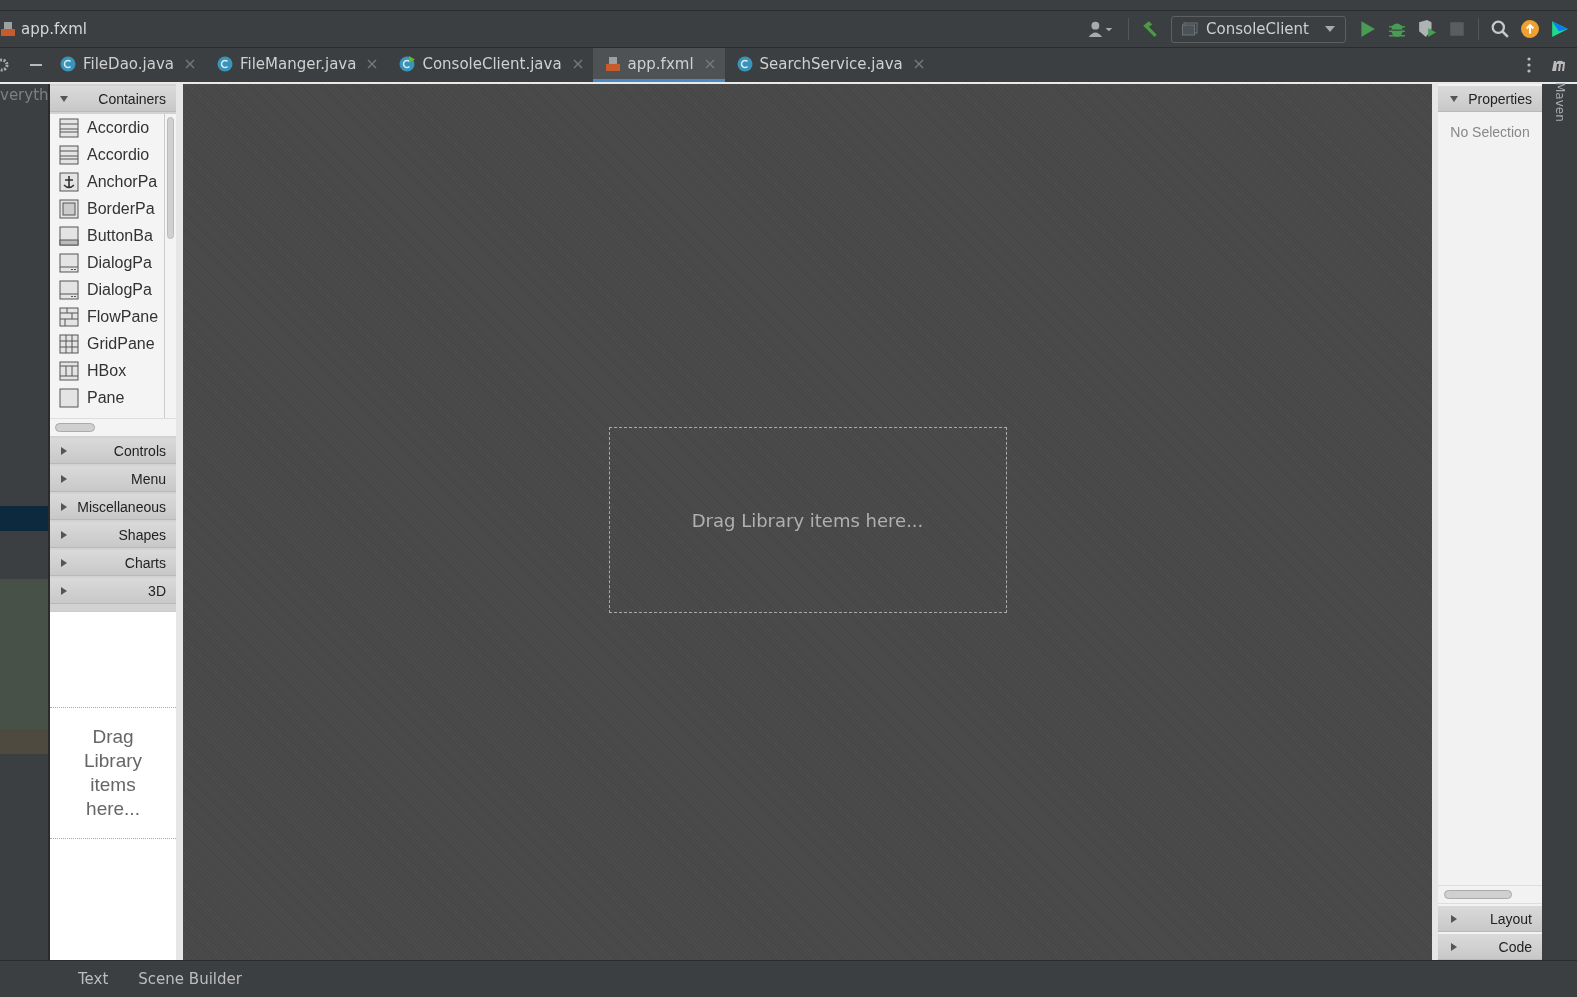 The image size is (1577, 997). I want to click on library-item: FlowPane, so click(107, 316).